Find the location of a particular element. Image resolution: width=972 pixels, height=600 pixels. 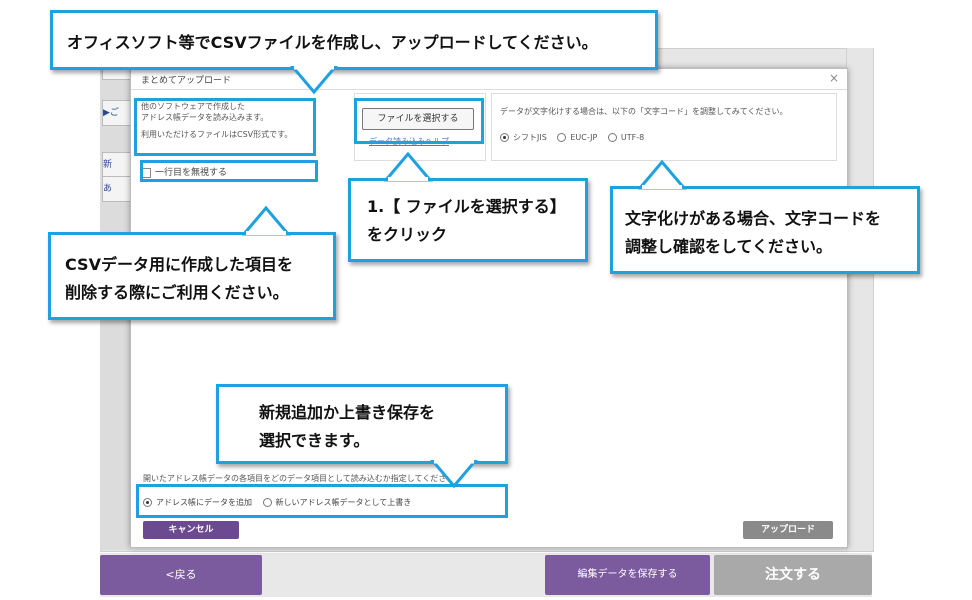

order-button: 注文する is located at coordinates (793, 575).